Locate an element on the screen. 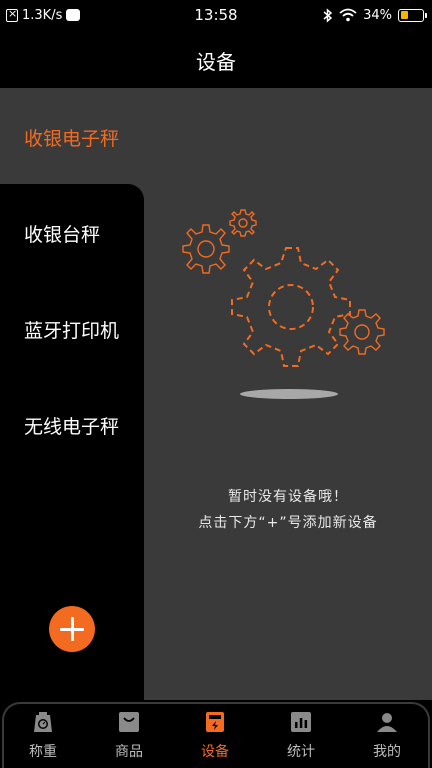 Image resolution: width=432 pixels, height=768 pixels. category-item: 无线电子秤 is located at coordinates (71, 425).